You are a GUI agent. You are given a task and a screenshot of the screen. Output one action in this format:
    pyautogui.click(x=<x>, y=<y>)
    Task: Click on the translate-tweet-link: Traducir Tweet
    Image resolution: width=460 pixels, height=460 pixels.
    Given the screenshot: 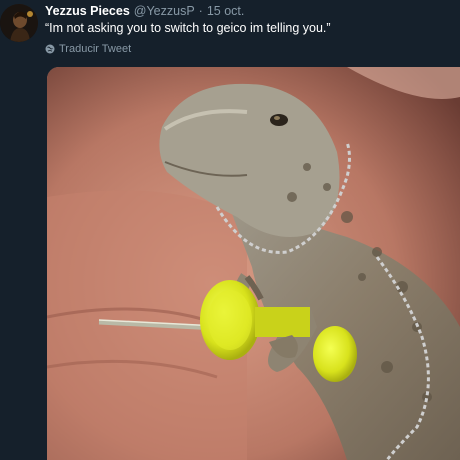 What is the action you would take?
    pyautogui.click(x=88, y=49)
    